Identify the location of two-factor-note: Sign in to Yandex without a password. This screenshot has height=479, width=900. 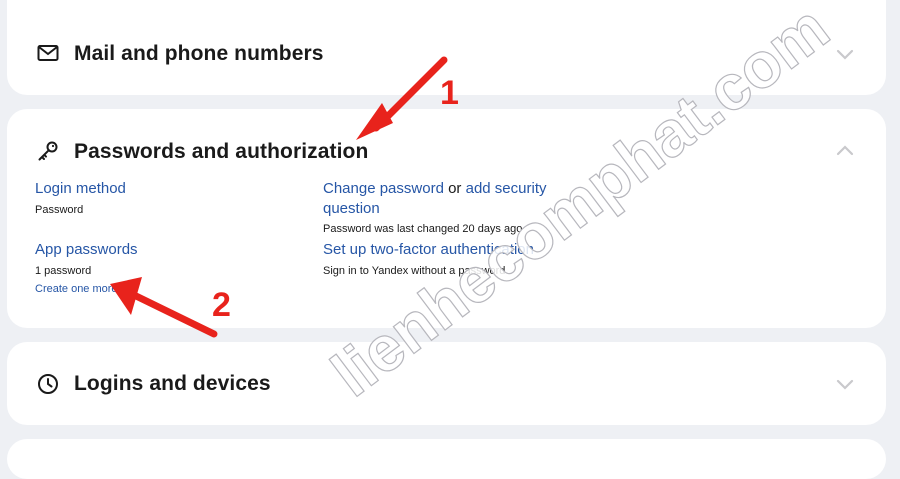
(414, 271).